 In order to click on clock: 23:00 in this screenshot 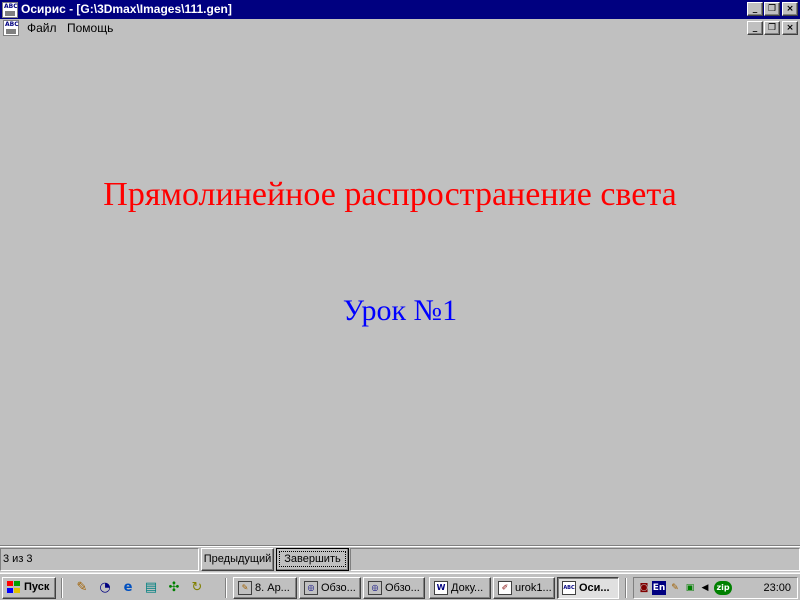, I will do `click(777, 588)`.